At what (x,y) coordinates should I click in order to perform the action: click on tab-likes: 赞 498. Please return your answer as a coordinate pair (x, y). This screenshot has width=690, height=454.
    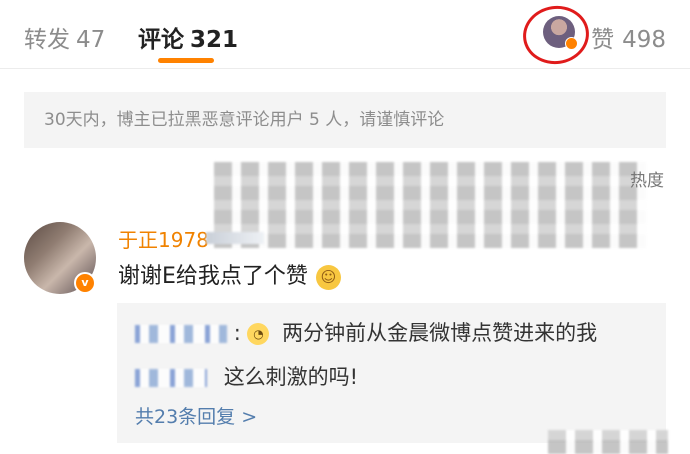
    Looking at the image, I should click on (628, 37).